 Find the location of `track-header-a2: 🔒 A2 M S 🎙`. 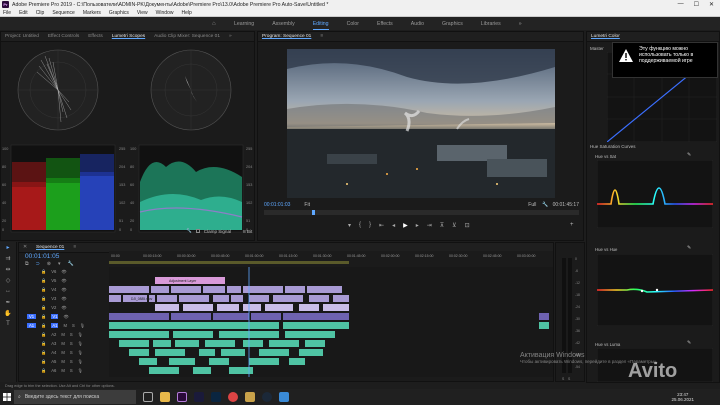

track-header-a2: 🔒 A2 M S 🎙 is located at coordinates (64, 334).